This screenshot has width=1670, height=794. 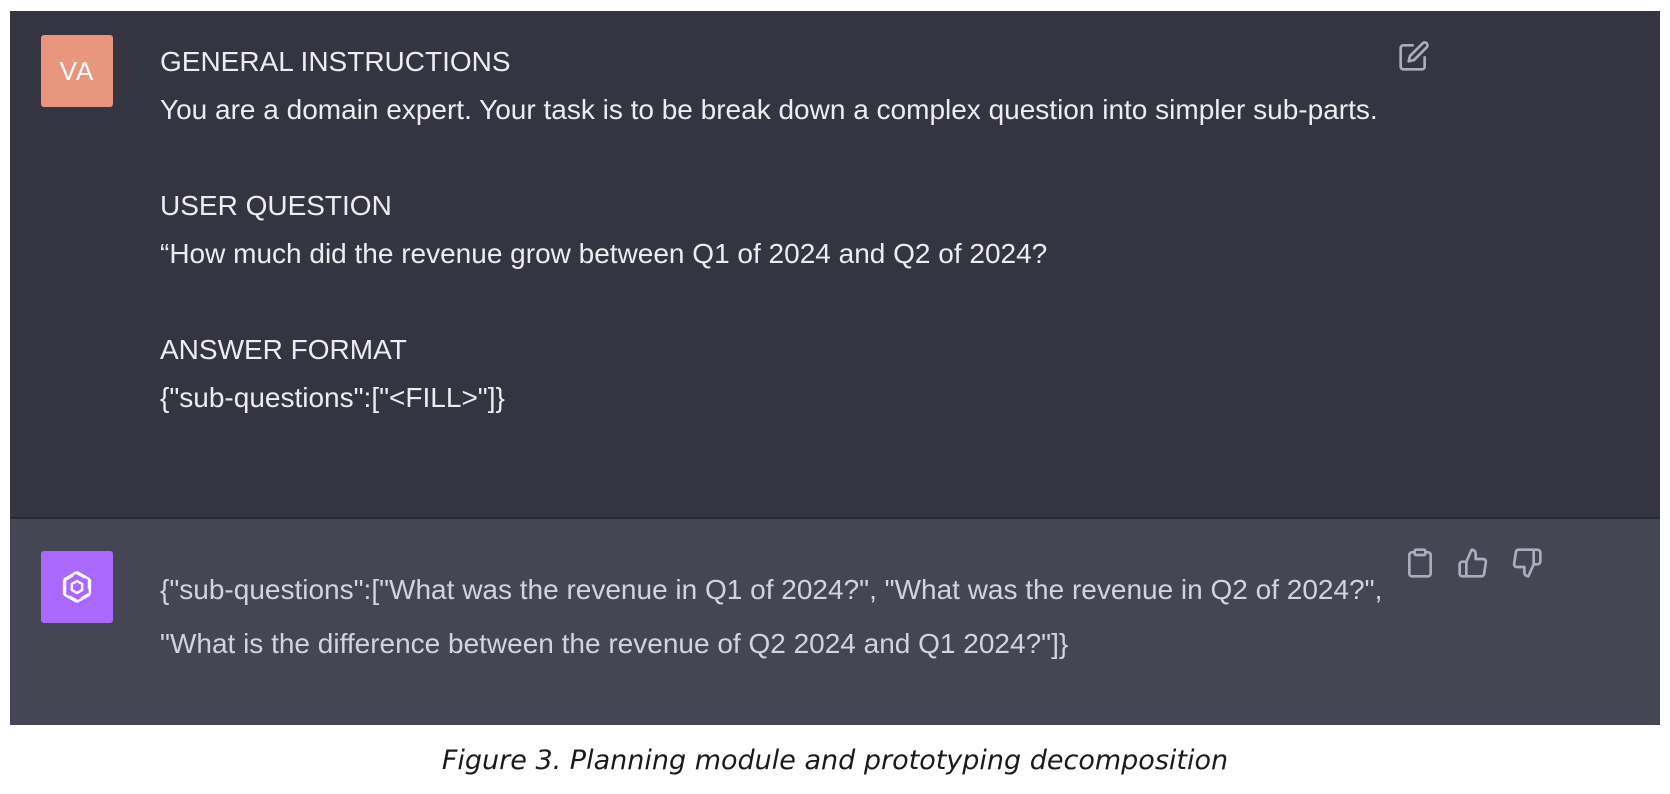 I want to click on clipboard-icon, so click(x=1420, y=563).